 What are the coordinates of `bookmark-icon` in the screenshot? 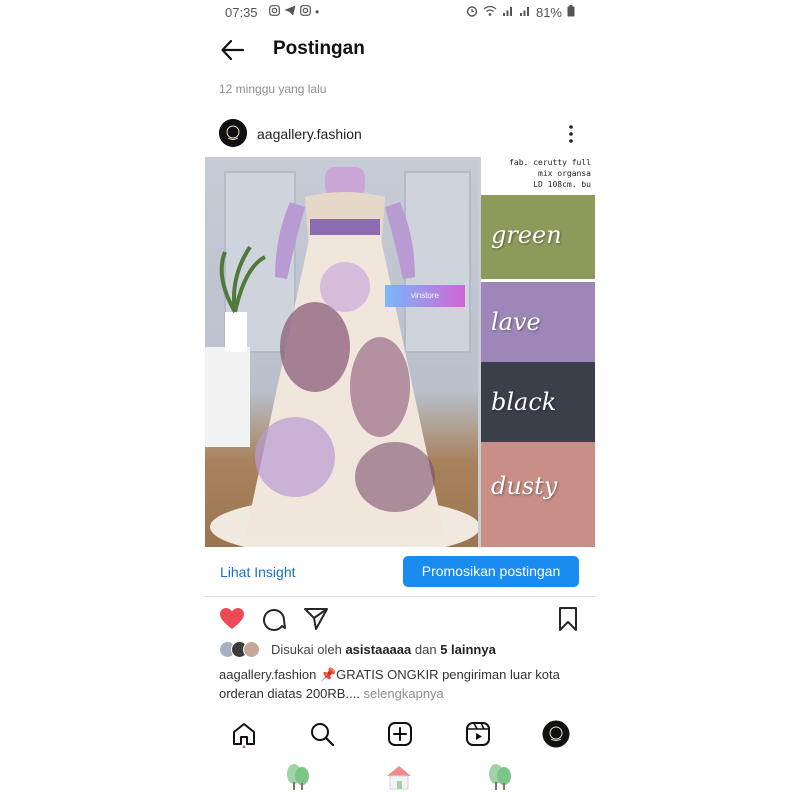 It's located at (568, 619).